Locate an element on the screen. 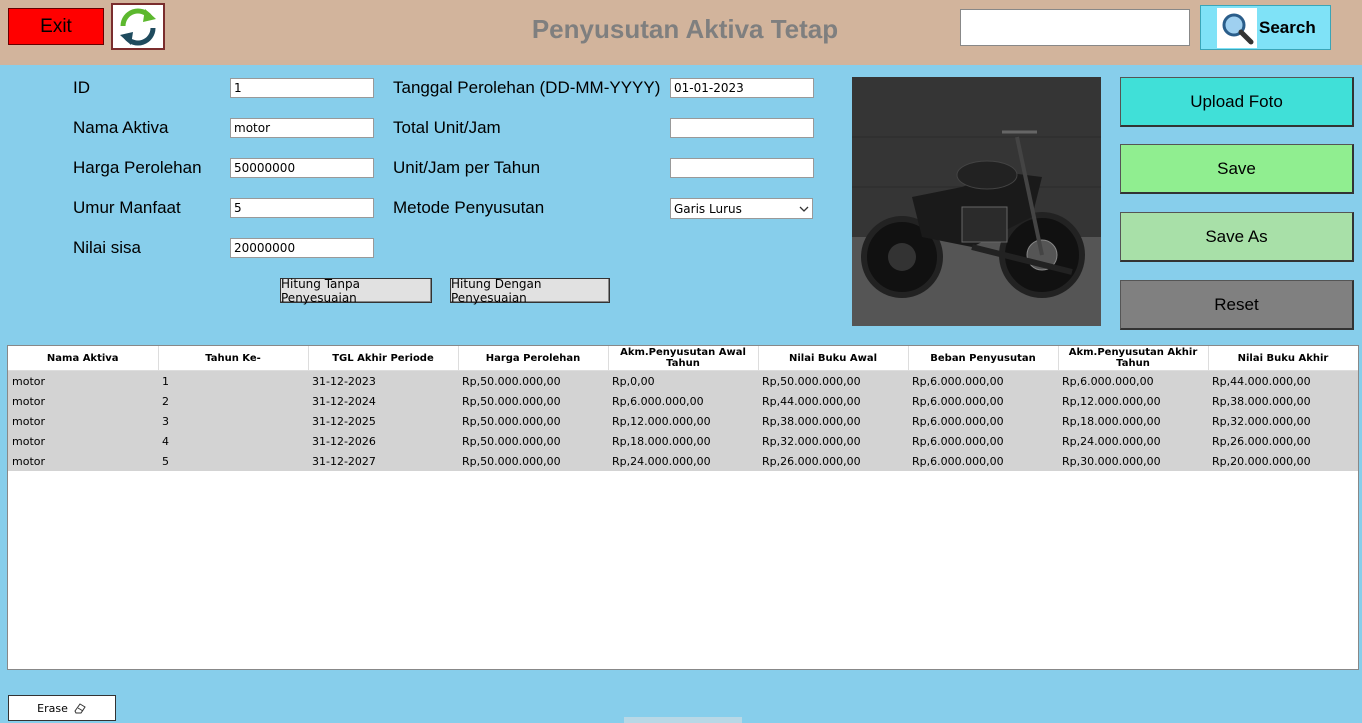  table-cell: 2 is located at coordinates (233, 401).